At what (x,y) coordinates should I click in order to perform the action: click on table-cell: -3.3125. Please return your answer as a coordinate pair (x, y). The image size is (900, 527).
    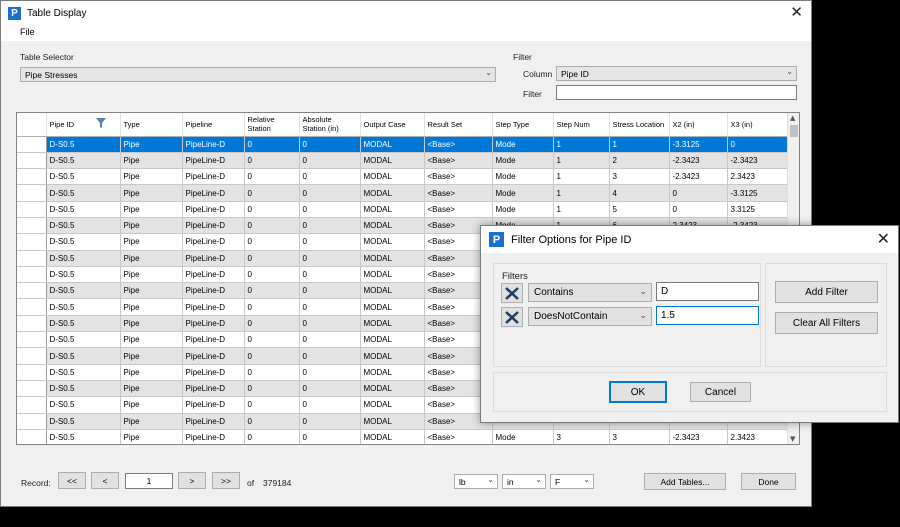
    Looking at the image, I should click on (698, 144).